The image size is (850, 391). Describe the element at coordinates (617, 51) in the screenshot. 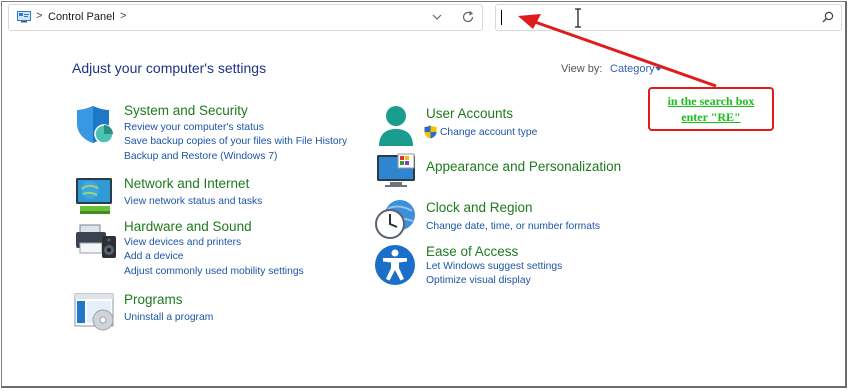

I see `annotation-arrow` at that location.